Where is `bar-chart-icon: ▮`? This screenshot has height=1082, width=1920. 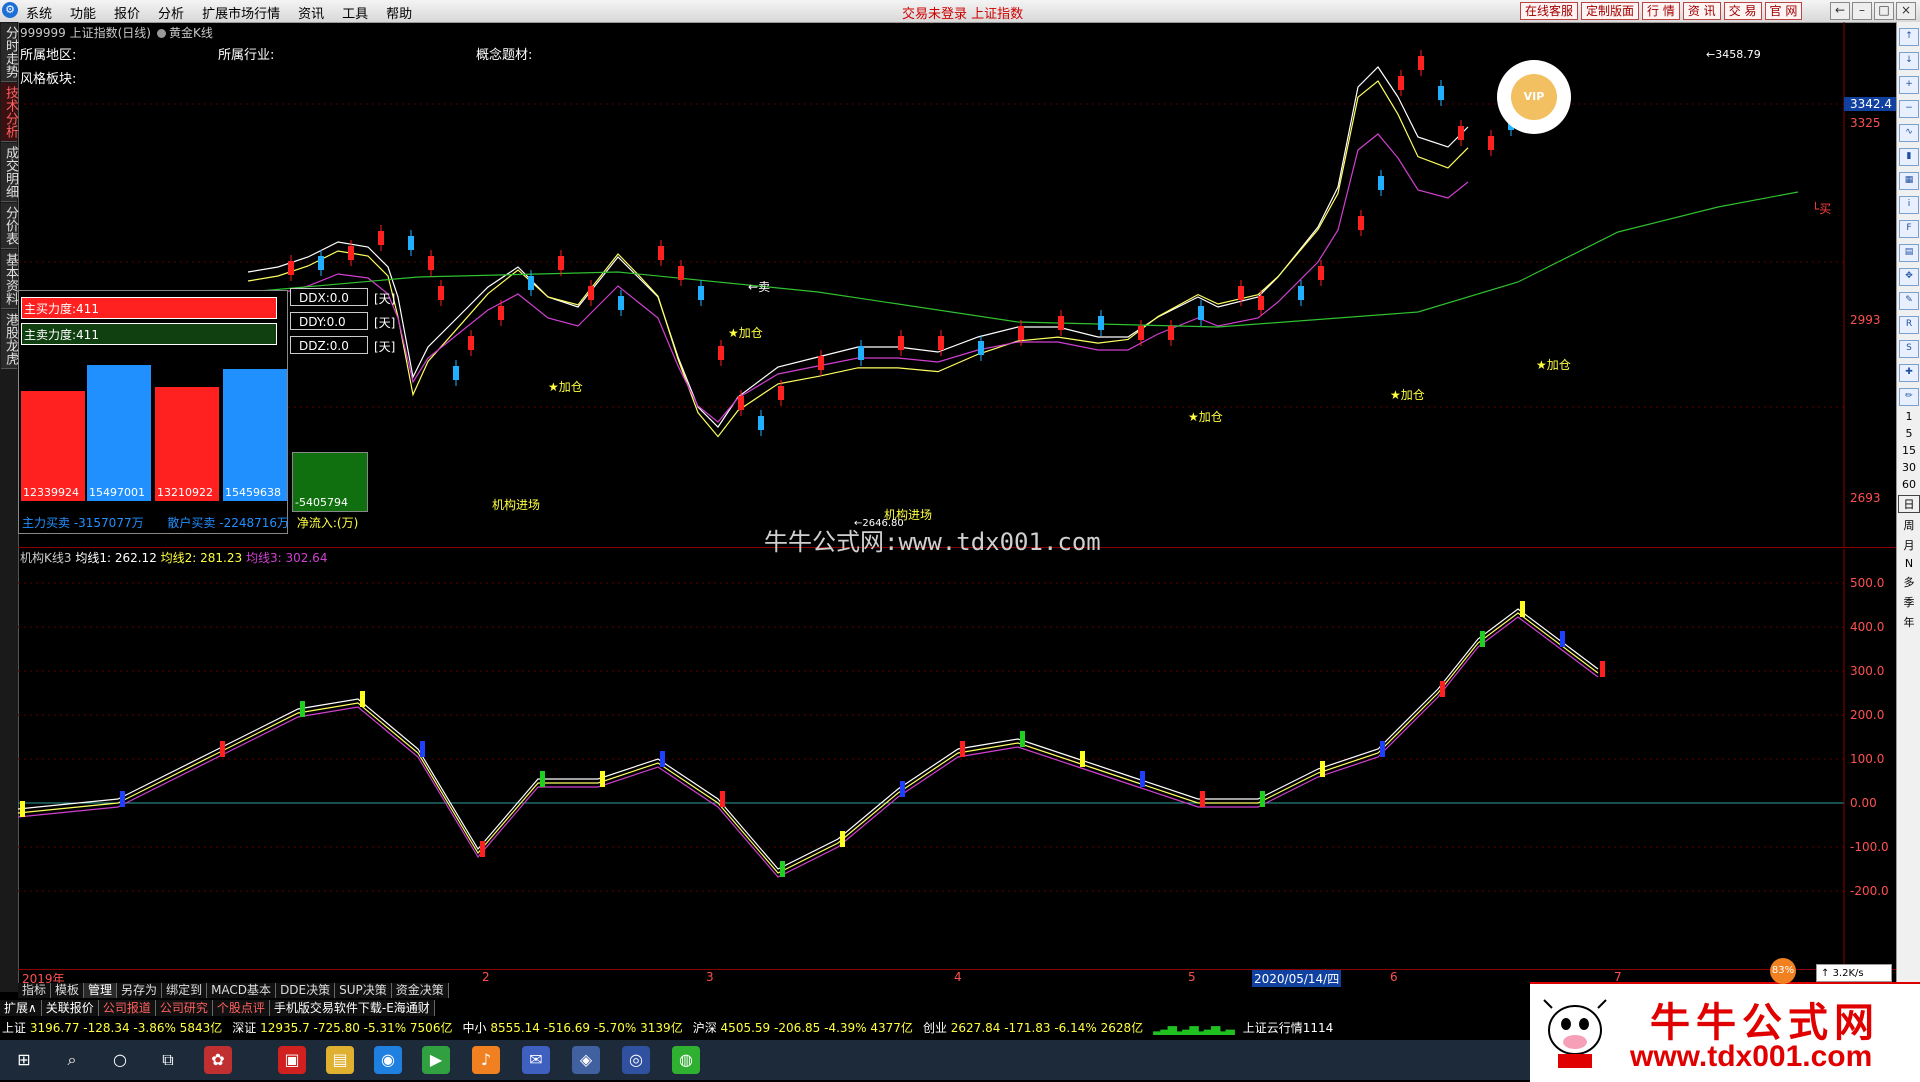 bar-chart-icon: ▮ is located at coordinates (1909, 157).